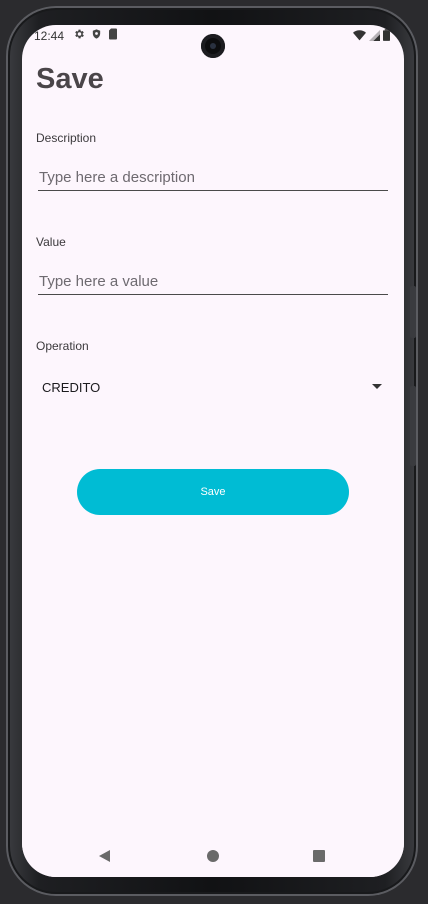 The height and width of the screenshot is (904, 428). I want to click on shield-icon, so click(96, 35).